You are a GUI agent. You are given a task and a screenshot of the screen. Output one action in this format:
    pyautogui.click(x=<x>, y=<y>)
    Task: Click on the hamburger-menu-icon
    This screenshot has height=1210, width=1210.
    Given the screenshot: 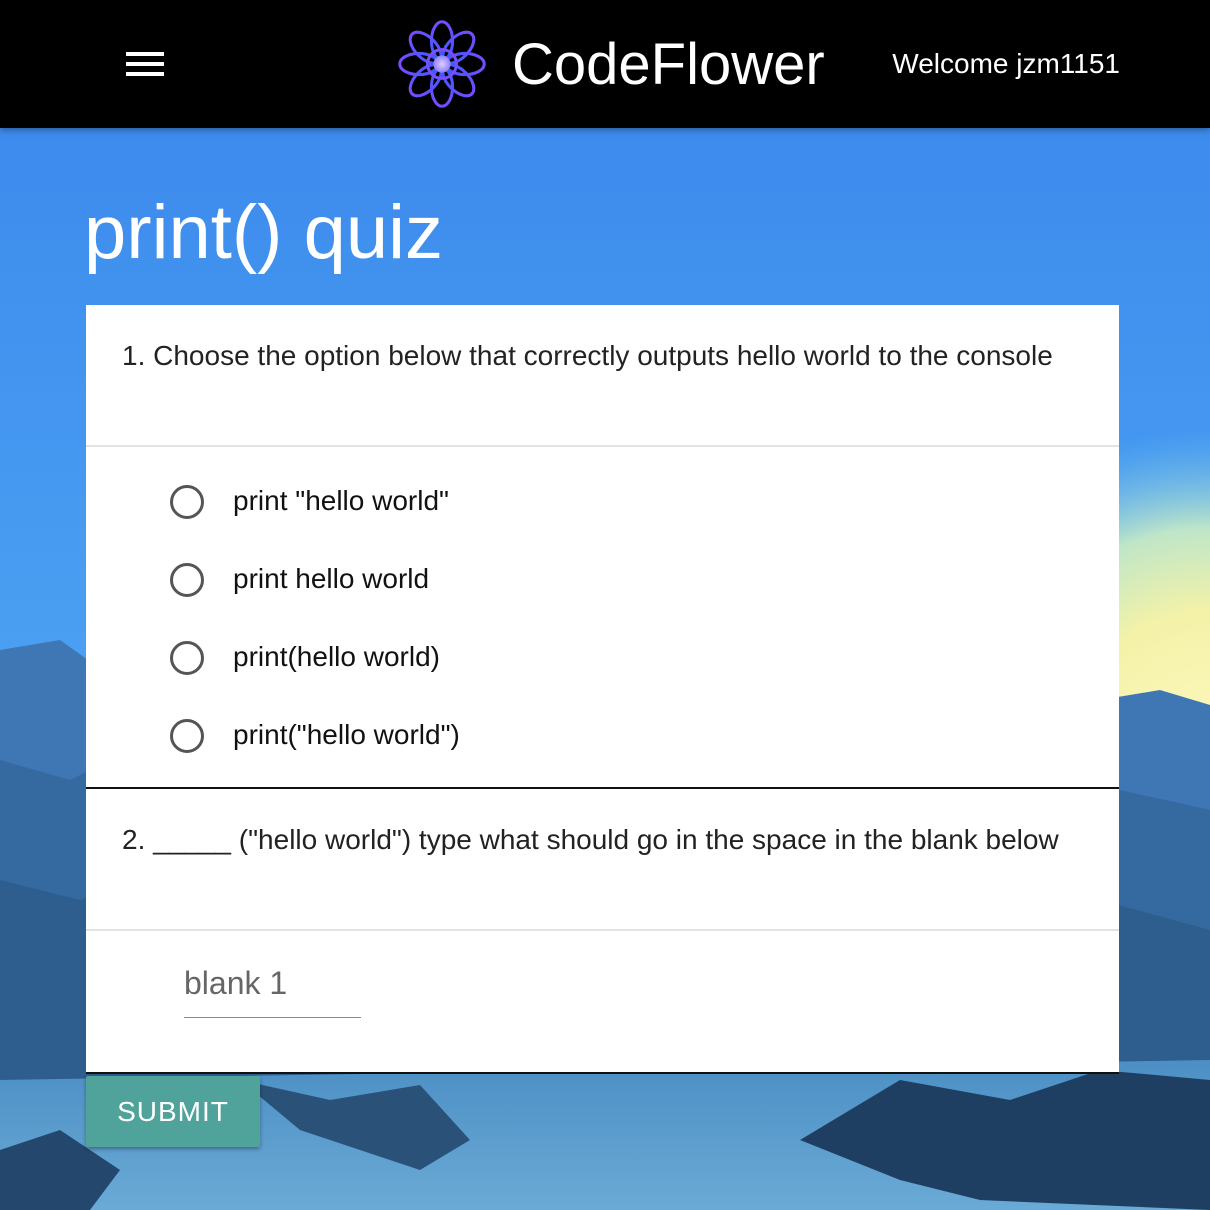 What is the action you would take?
    pyautogui.click(x=145, y=65)
    